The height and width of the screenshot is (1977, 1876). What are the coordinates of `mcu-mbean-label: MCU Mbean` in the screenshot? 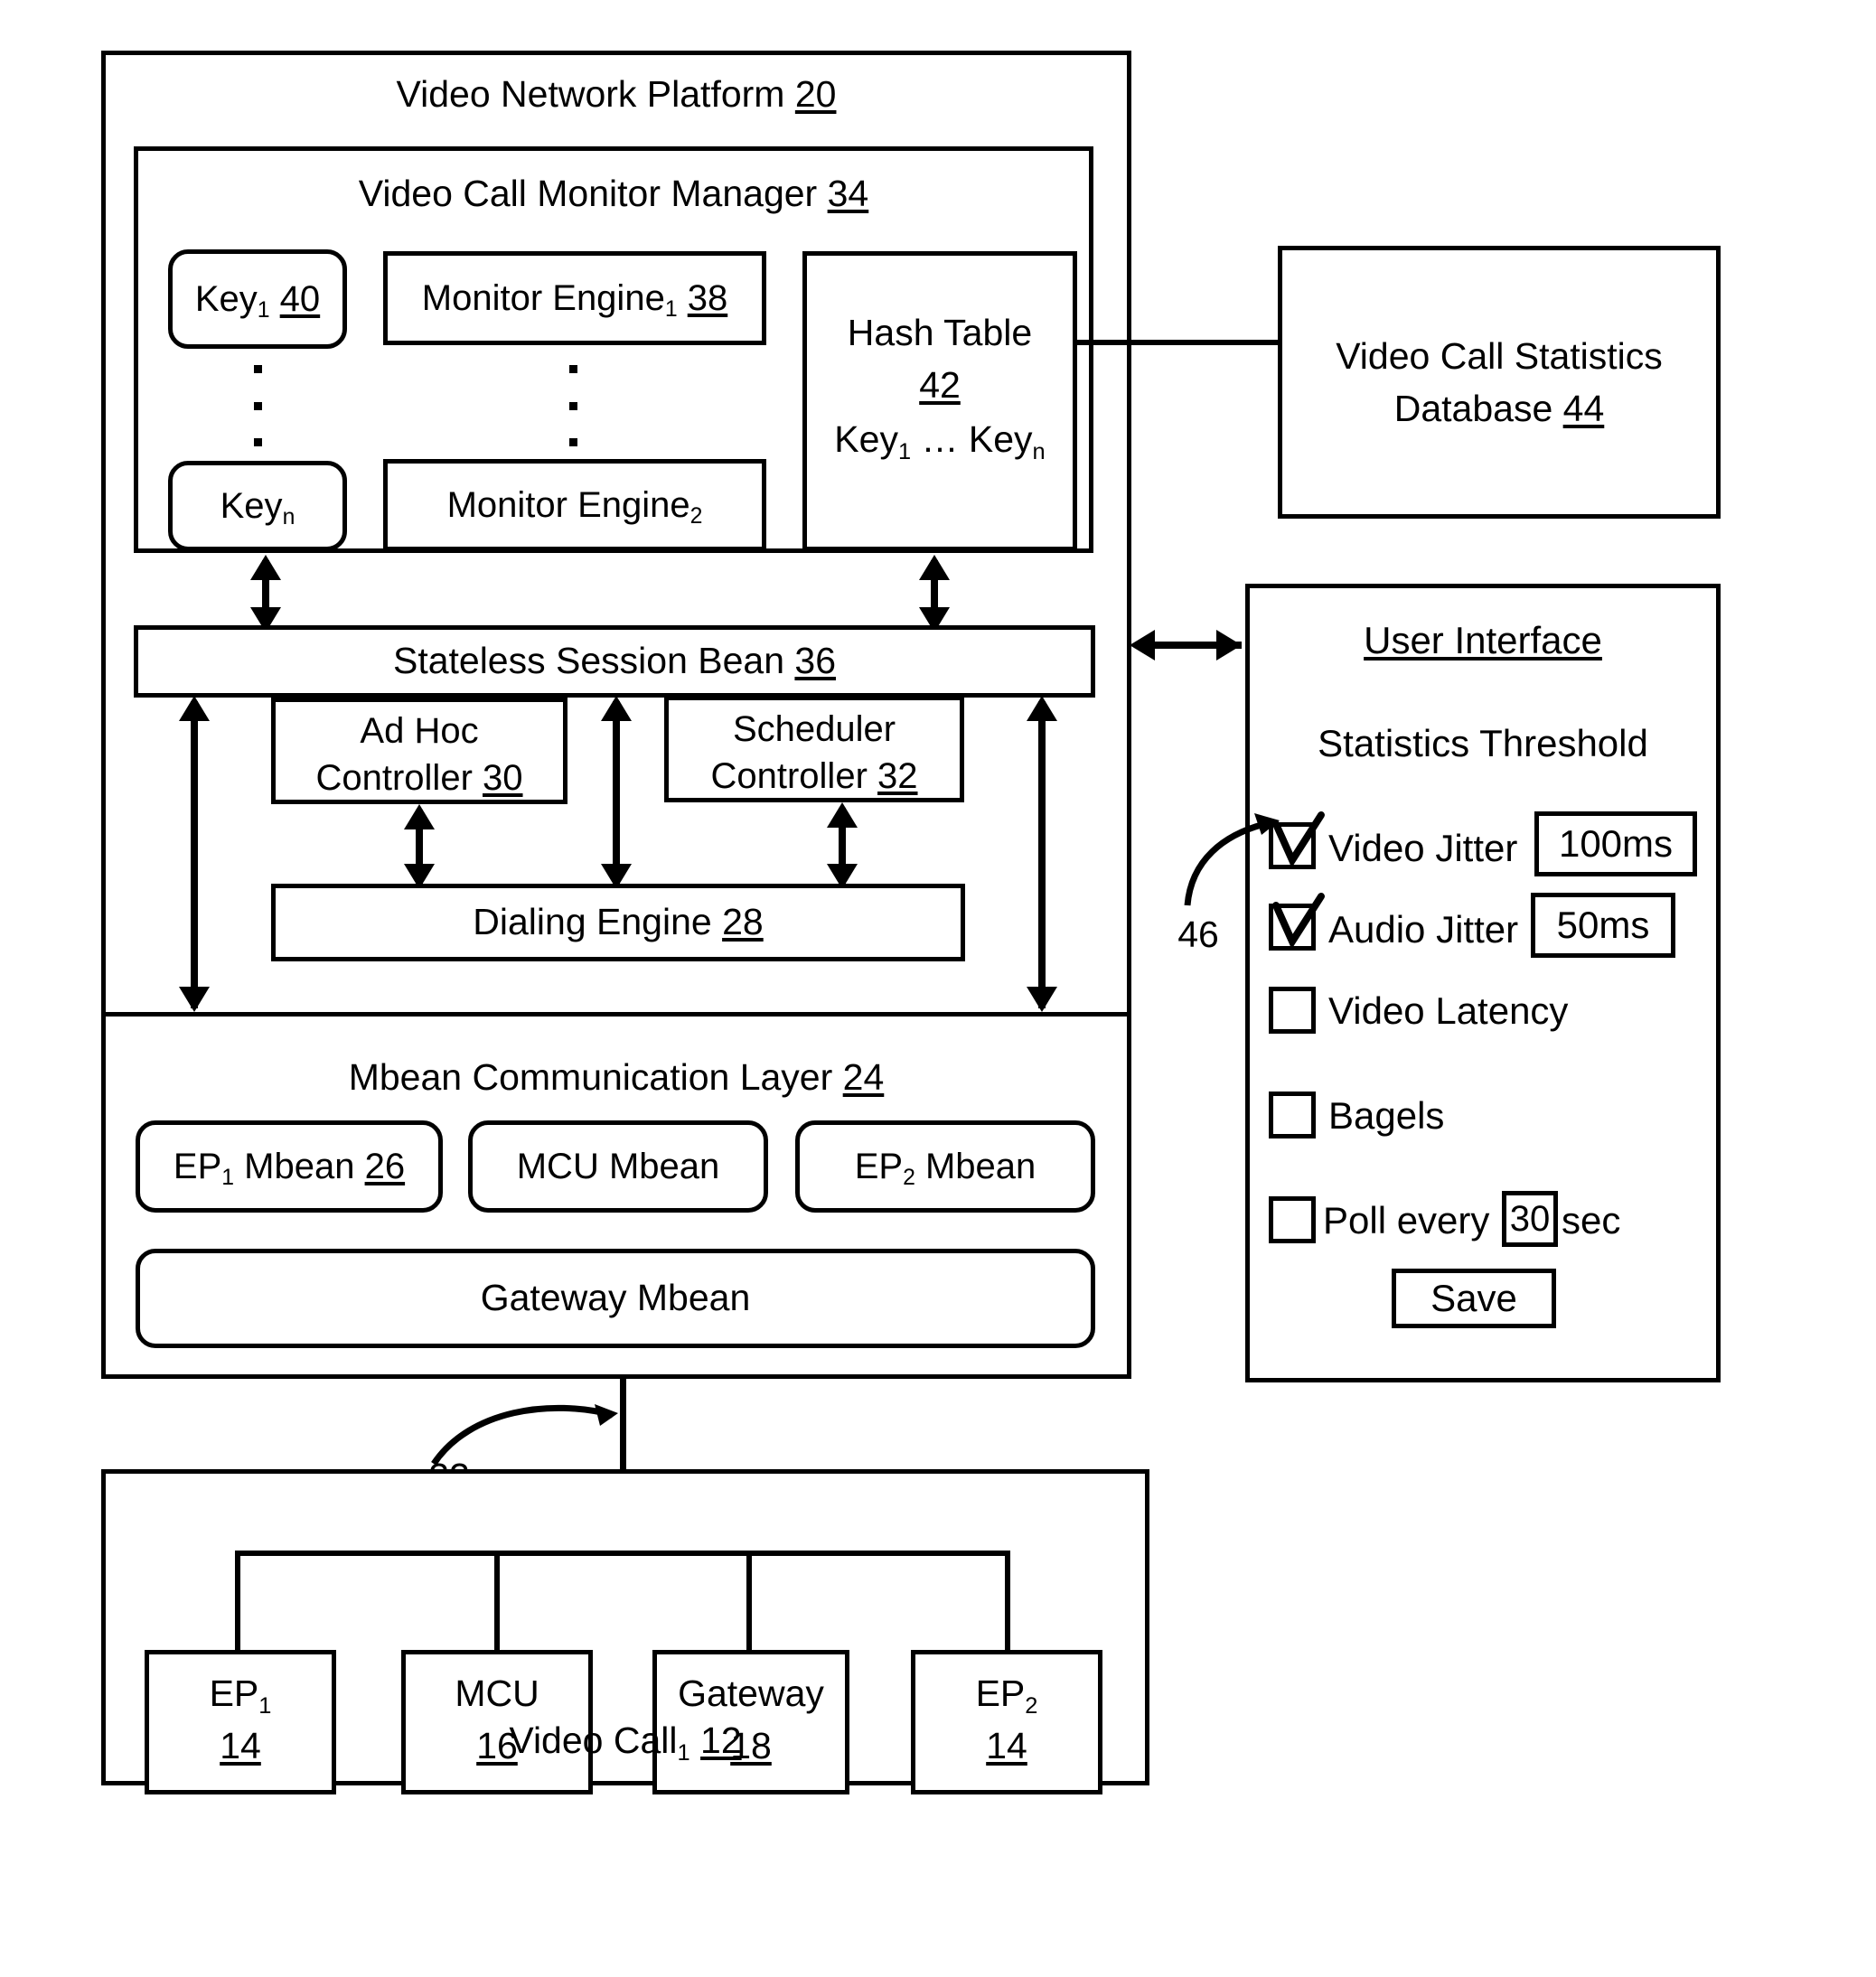 It's located at (618, 1166).